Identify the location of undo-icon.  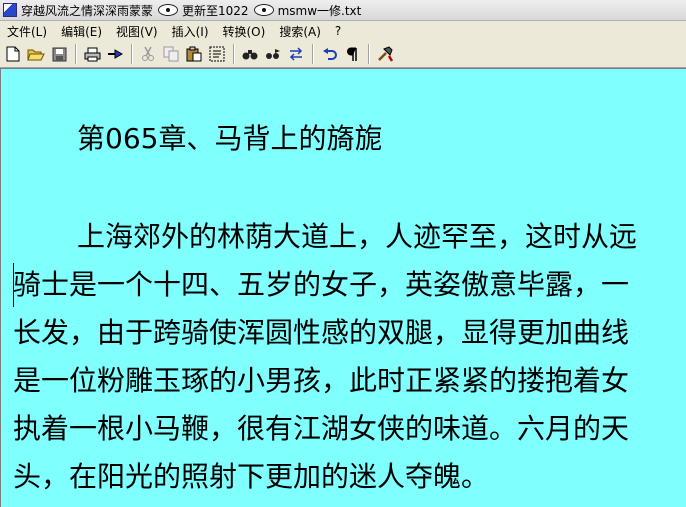
(329, 54).